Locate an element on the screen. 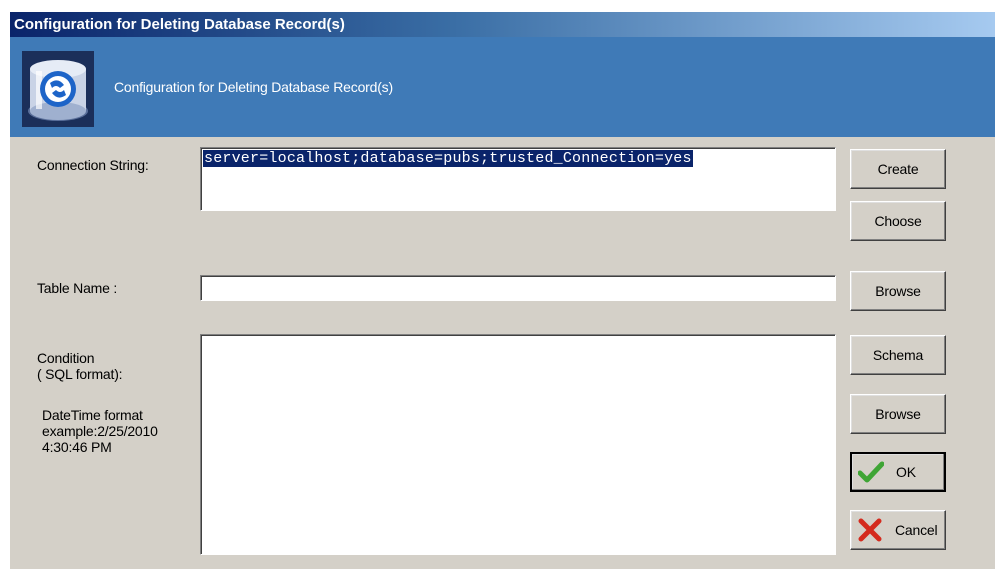 The height and width of the screenshot is (569, 995). table-name-label: Table Name : is located at coordinates (77, 288).